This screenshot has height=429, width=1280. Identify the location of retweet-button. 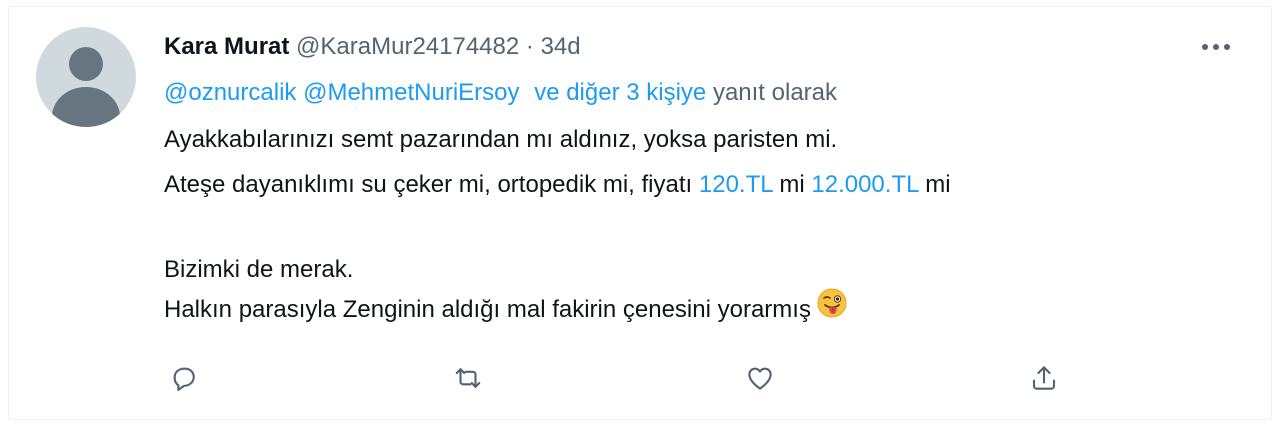
(468, 378).